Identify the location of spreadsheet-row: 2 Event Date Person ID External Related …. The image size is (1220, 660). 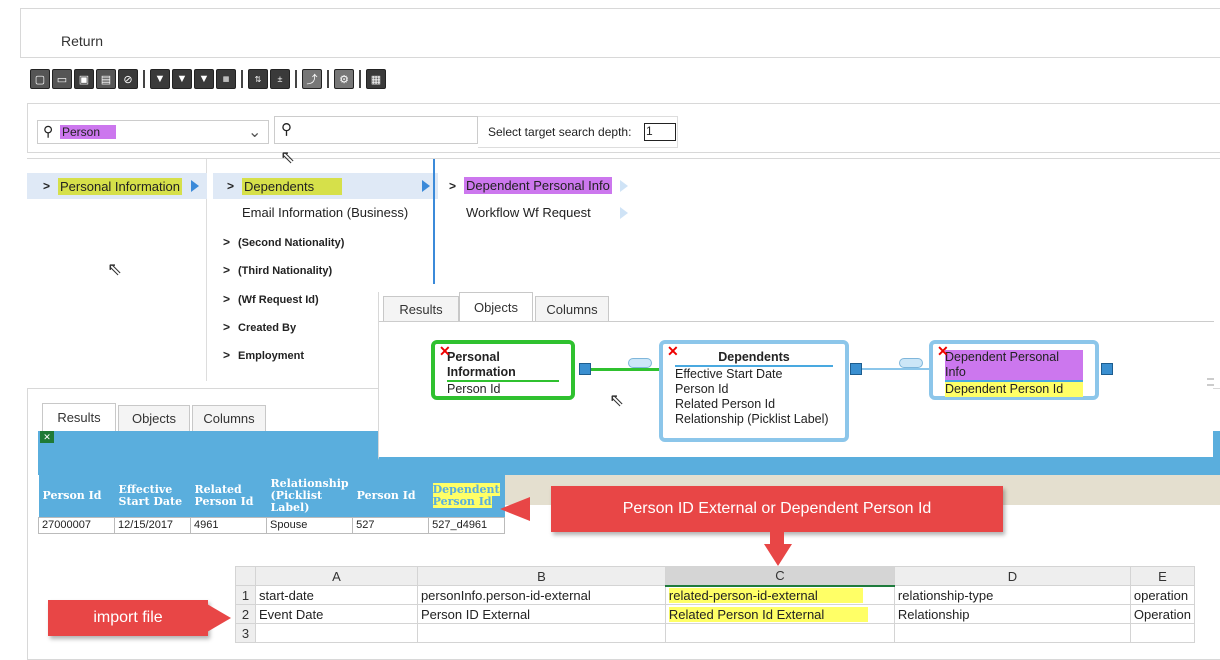
(715, 614).